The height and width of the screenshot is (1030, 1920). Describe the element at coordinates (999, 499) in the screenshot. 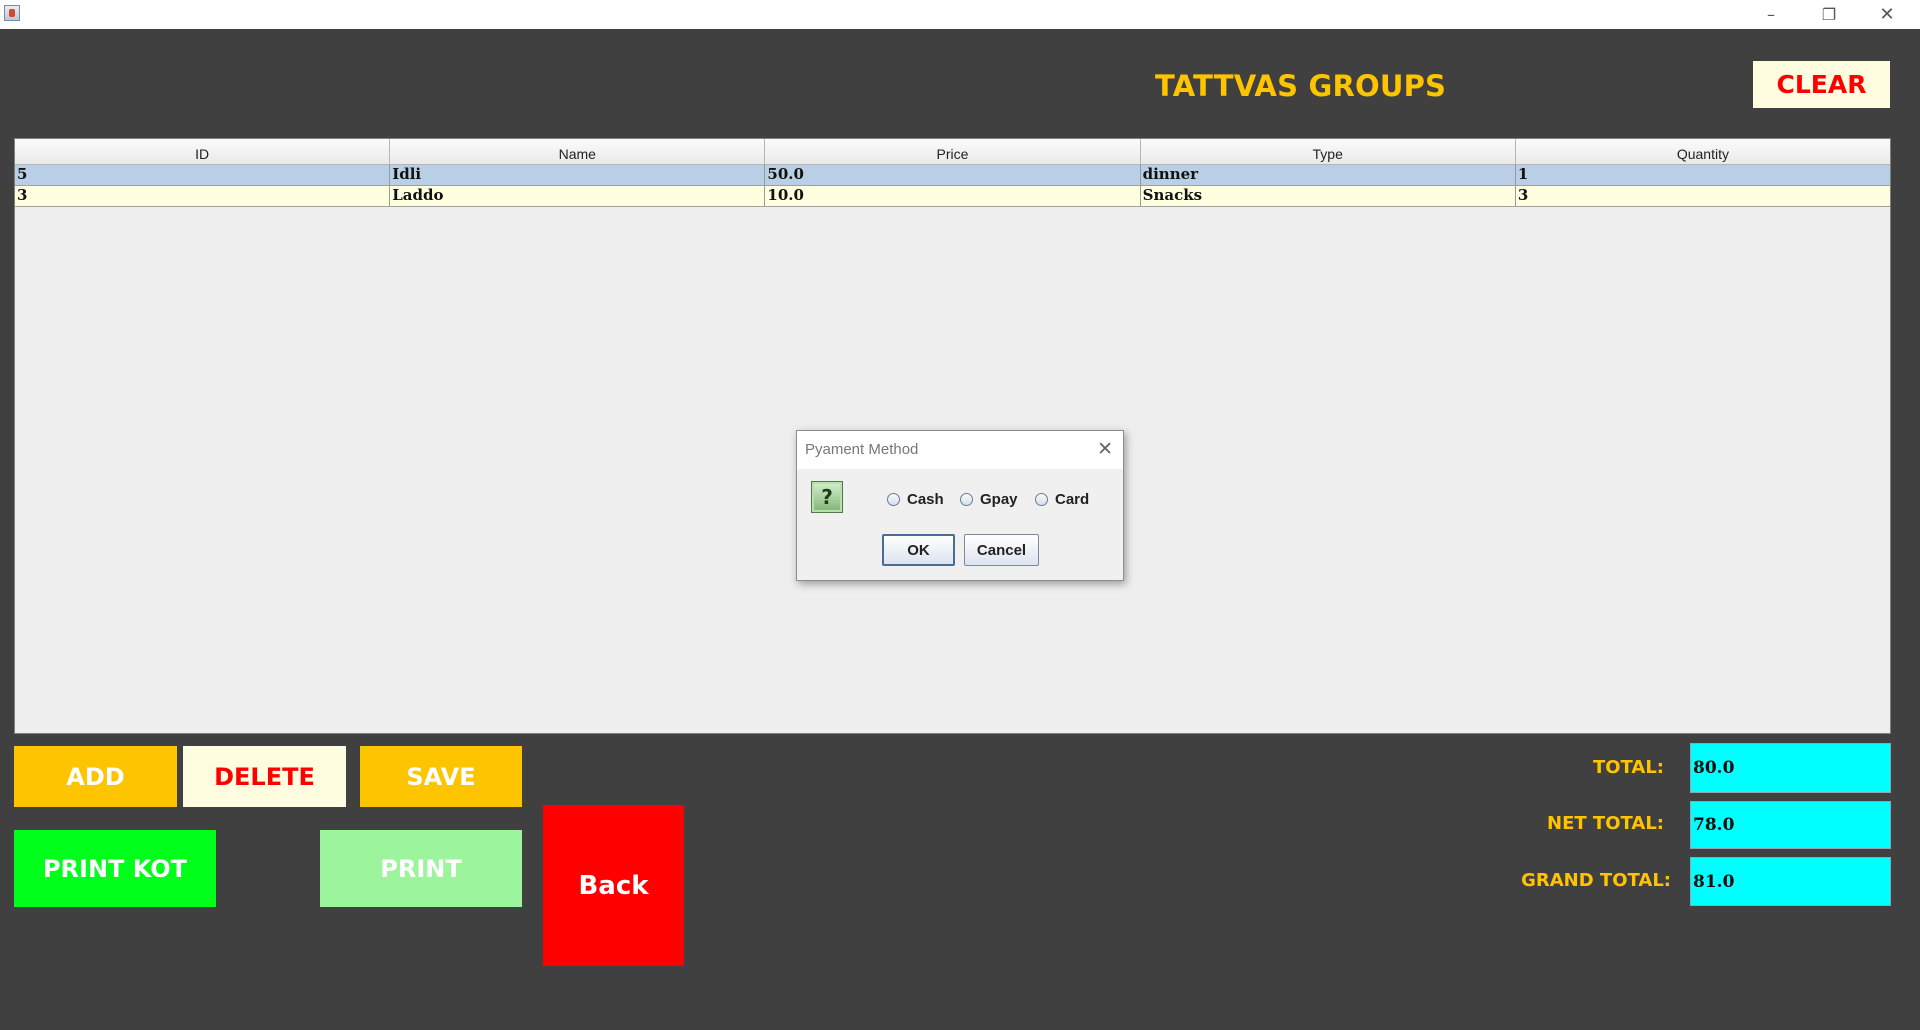

I see `radio-label-gpay: Gpay` at that location.